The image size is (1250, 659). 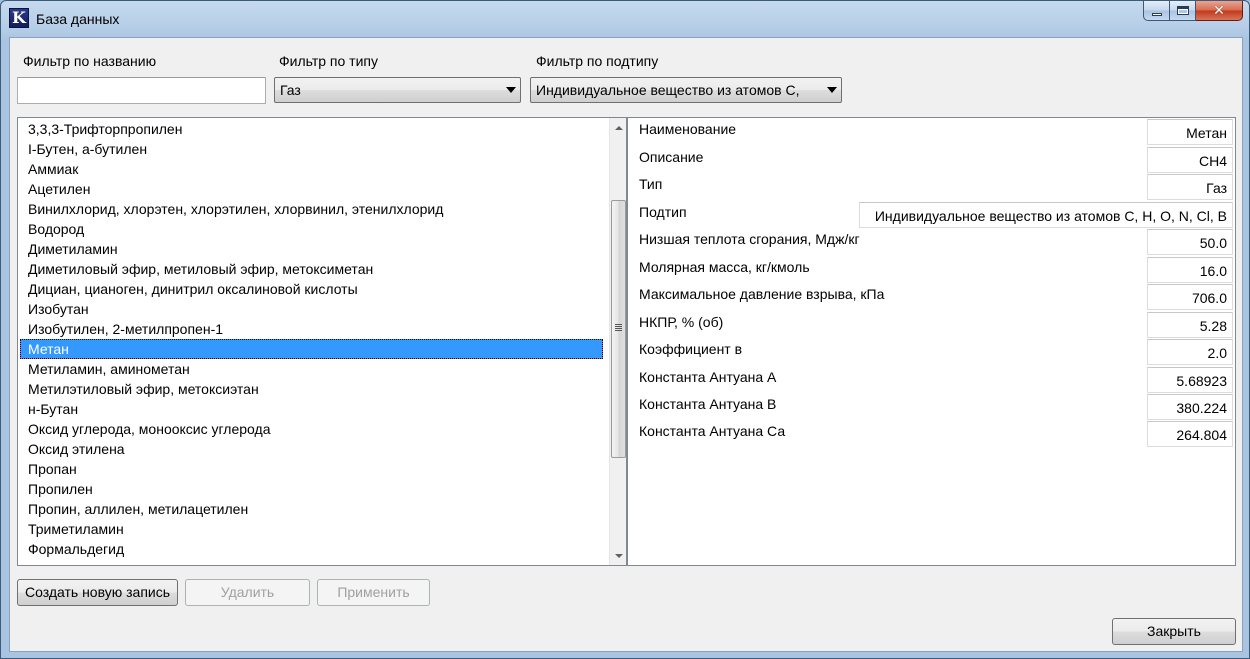 I want to click on maximize-button, so click(x=1183, y=11).